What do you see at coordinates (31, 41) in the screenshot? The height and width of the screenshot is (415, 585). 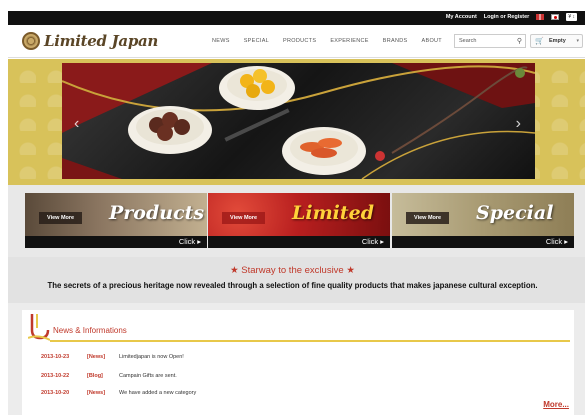 I see `logo-crest-icon` at bounding box center [31, 41].